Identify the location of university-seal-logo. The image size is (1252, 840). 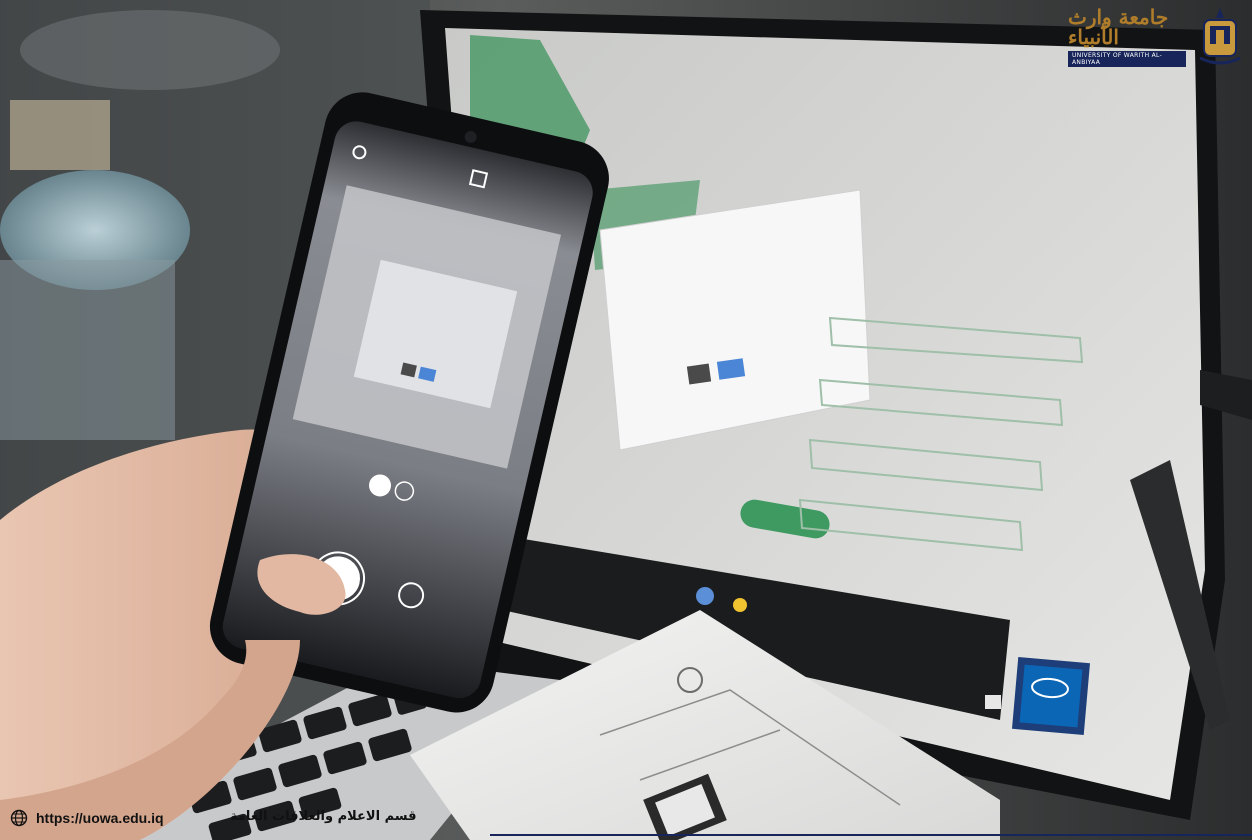
(1220, 36).